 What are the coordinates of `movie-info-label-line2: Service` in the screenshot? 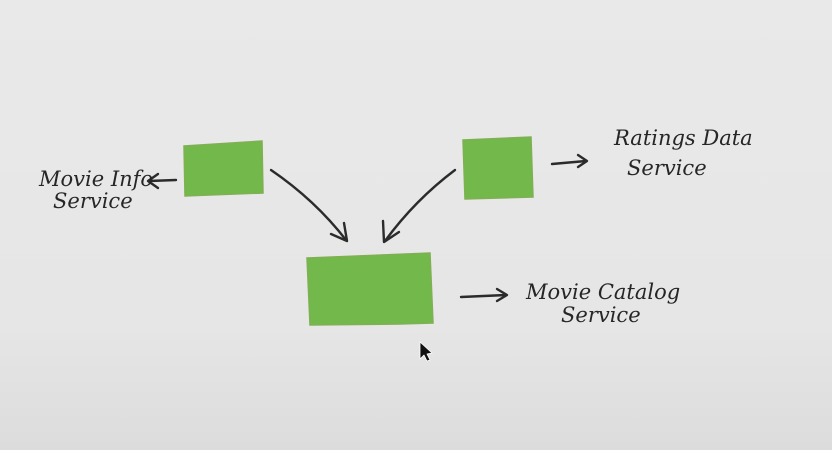 It's located at (93, 201).